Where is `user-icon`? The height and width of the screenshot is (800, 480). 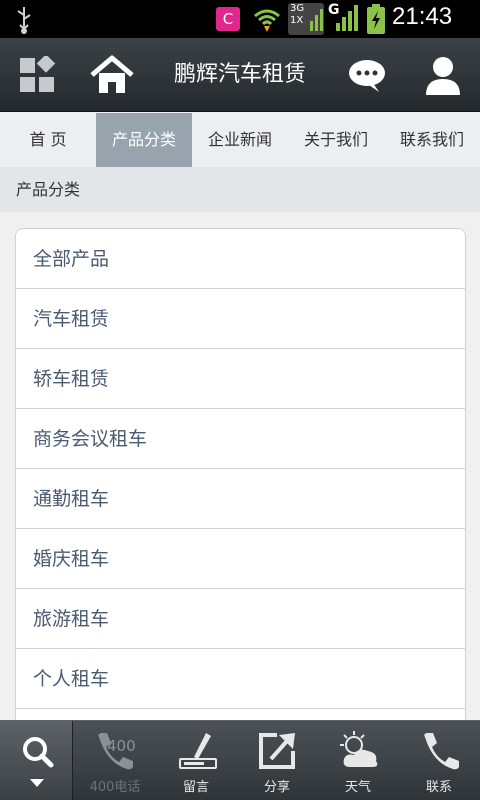 user-icon is located at coordinates (443, 75).